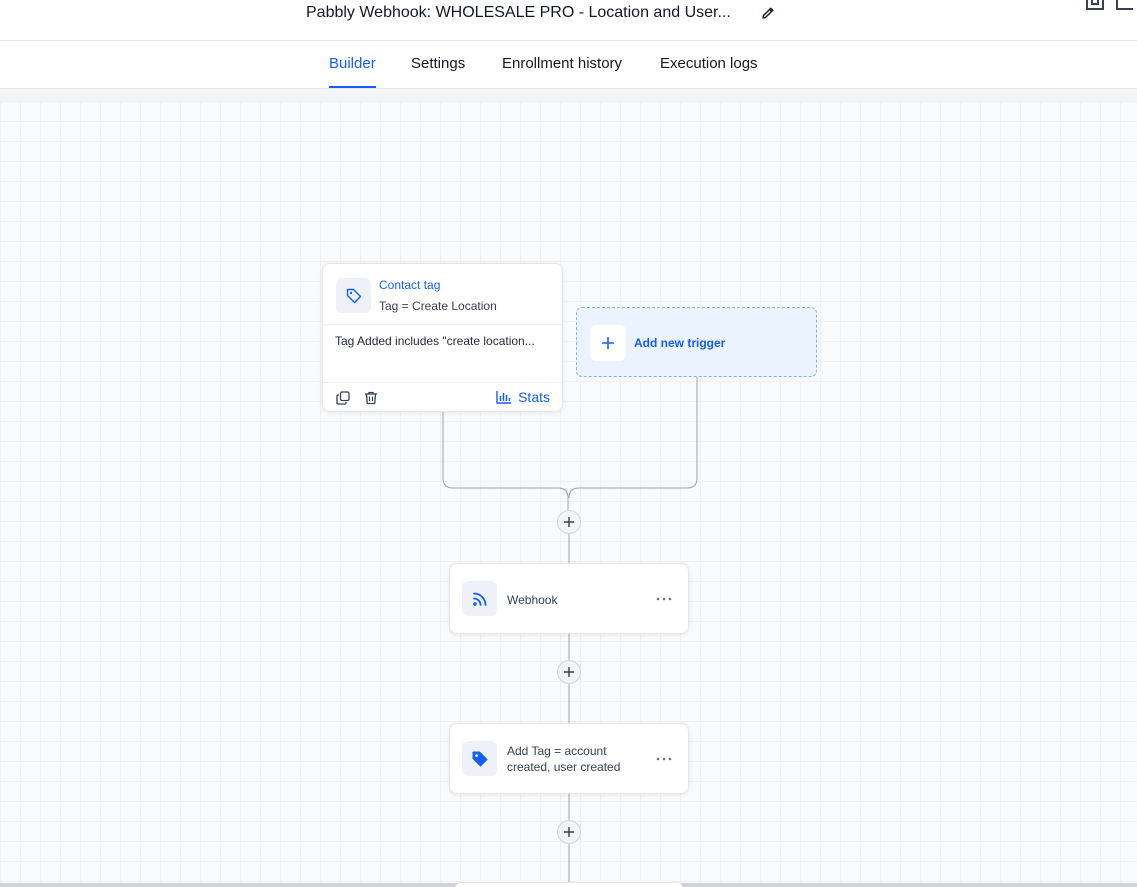 This screenshot has width=1137, height=887. What do you see at coordinates (569, 598) in the screenshot?
I see `step-card-webhook: Webhook` at bounding box center [569, 598].